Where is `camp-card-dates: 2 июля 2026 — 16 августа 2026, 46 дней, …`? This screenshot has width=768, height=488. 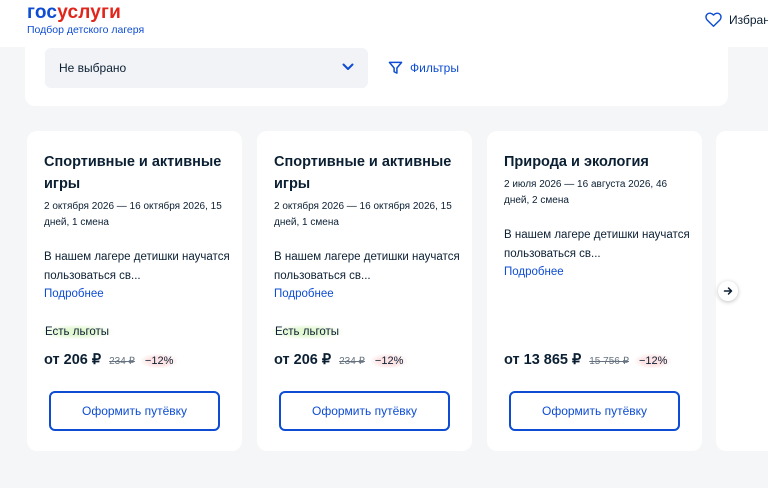
camp-card-dates: 2 июля 2026 — 16 августа 2026, 46 дней, … is located at coordinates (586, 192).